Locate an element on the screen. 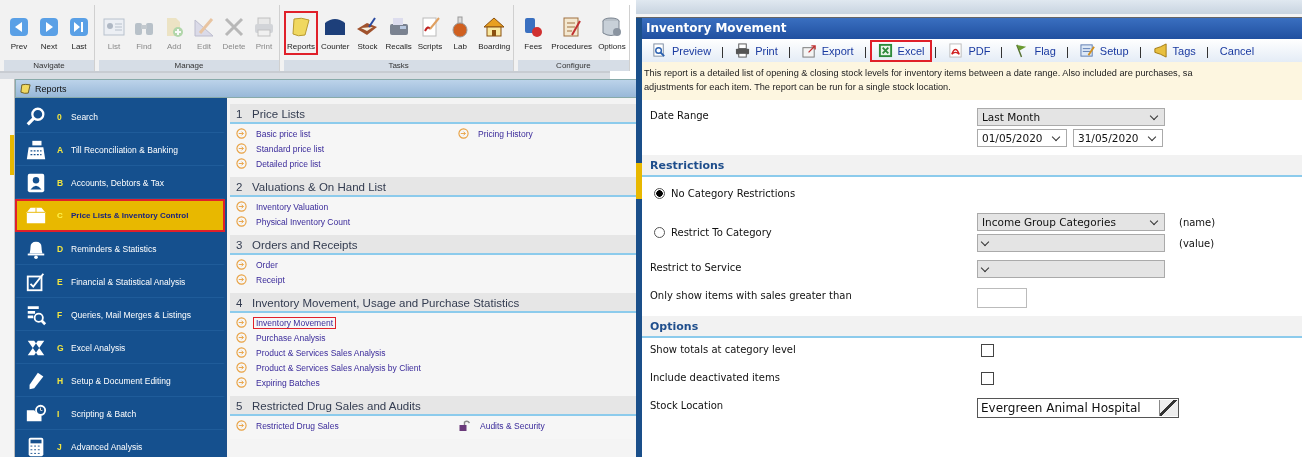 The image size is (1302, 457). sidebar-item: F Queries, Mail Merges & Listings is located at coordinates (120, 314).